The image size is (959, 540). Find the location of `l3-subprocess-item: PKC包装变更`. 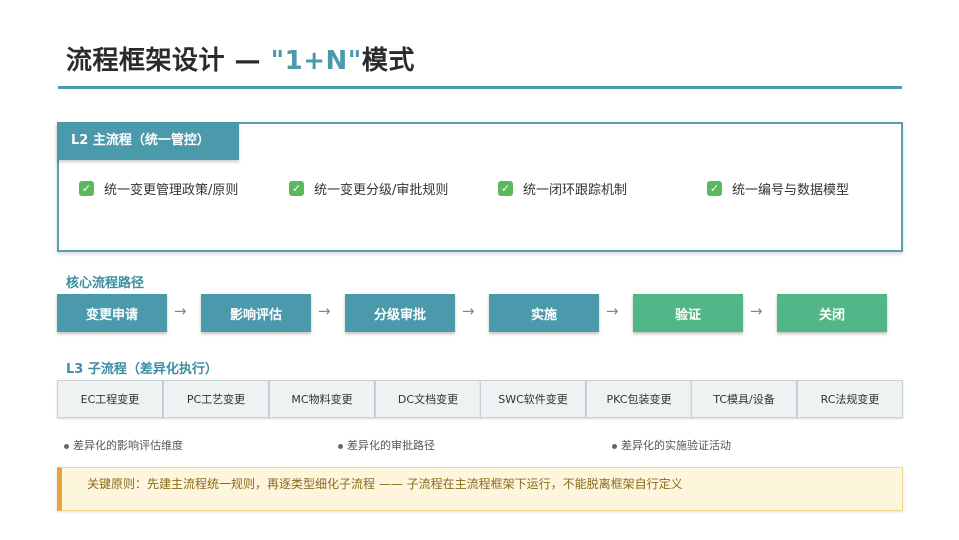

l3-subprocess-item: PKC包装变更 is located at coordinates (639, 399).